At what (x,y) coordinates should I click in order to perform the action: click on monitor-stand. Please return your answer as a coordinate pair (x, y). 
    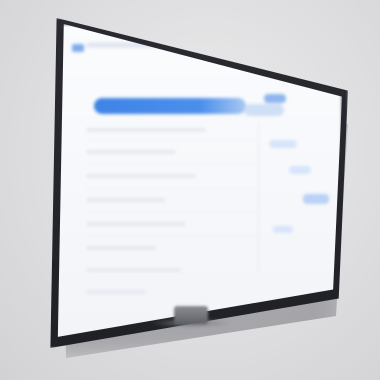
    Looking at the image, I should click on (191, 315).